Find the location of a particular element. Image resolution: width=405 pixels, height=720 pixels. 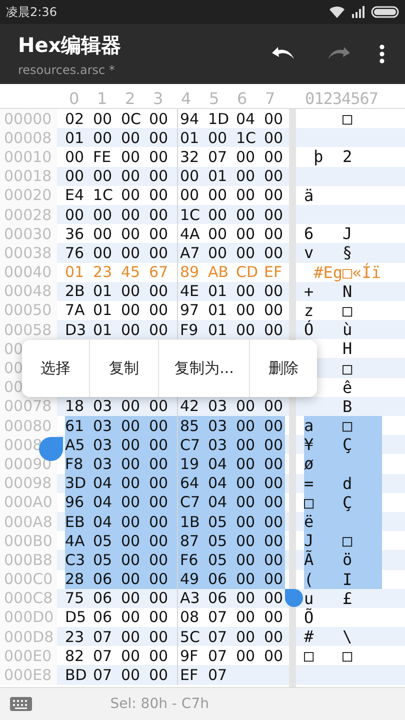

hex-byte: FE is located at coordinates (103, 157).